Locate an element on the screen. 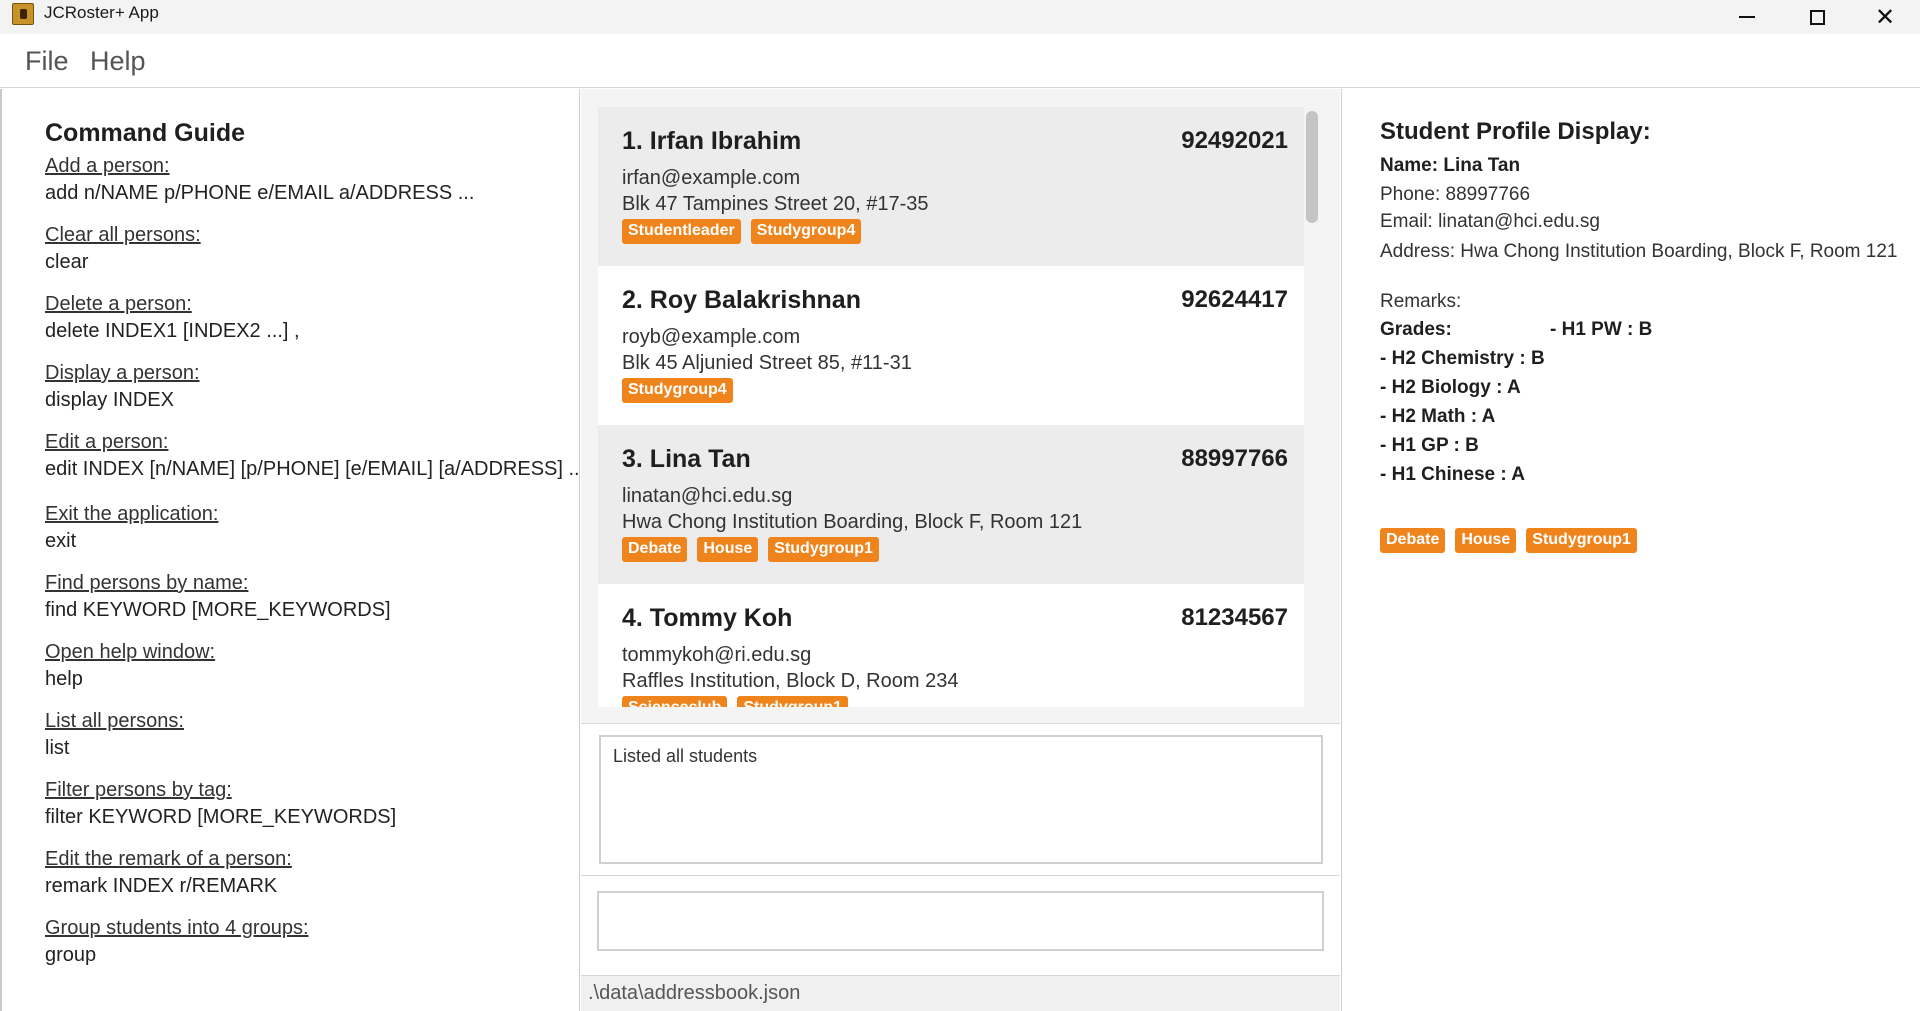 The width and height of the screenshot is (1920, 1011). profile-grade: - H1 GP : B is located at coordinates (1429, 445).